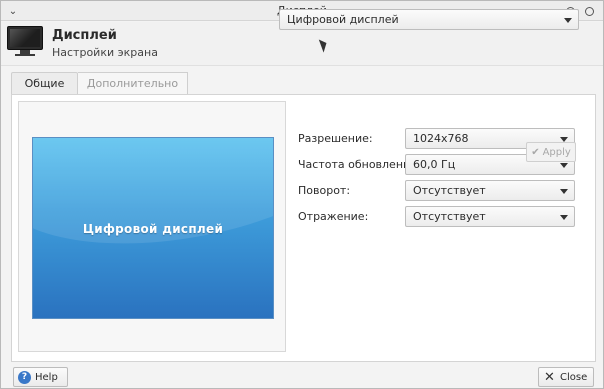  I want to click on output-select: Цифровой дисплей, so click(429, 19).